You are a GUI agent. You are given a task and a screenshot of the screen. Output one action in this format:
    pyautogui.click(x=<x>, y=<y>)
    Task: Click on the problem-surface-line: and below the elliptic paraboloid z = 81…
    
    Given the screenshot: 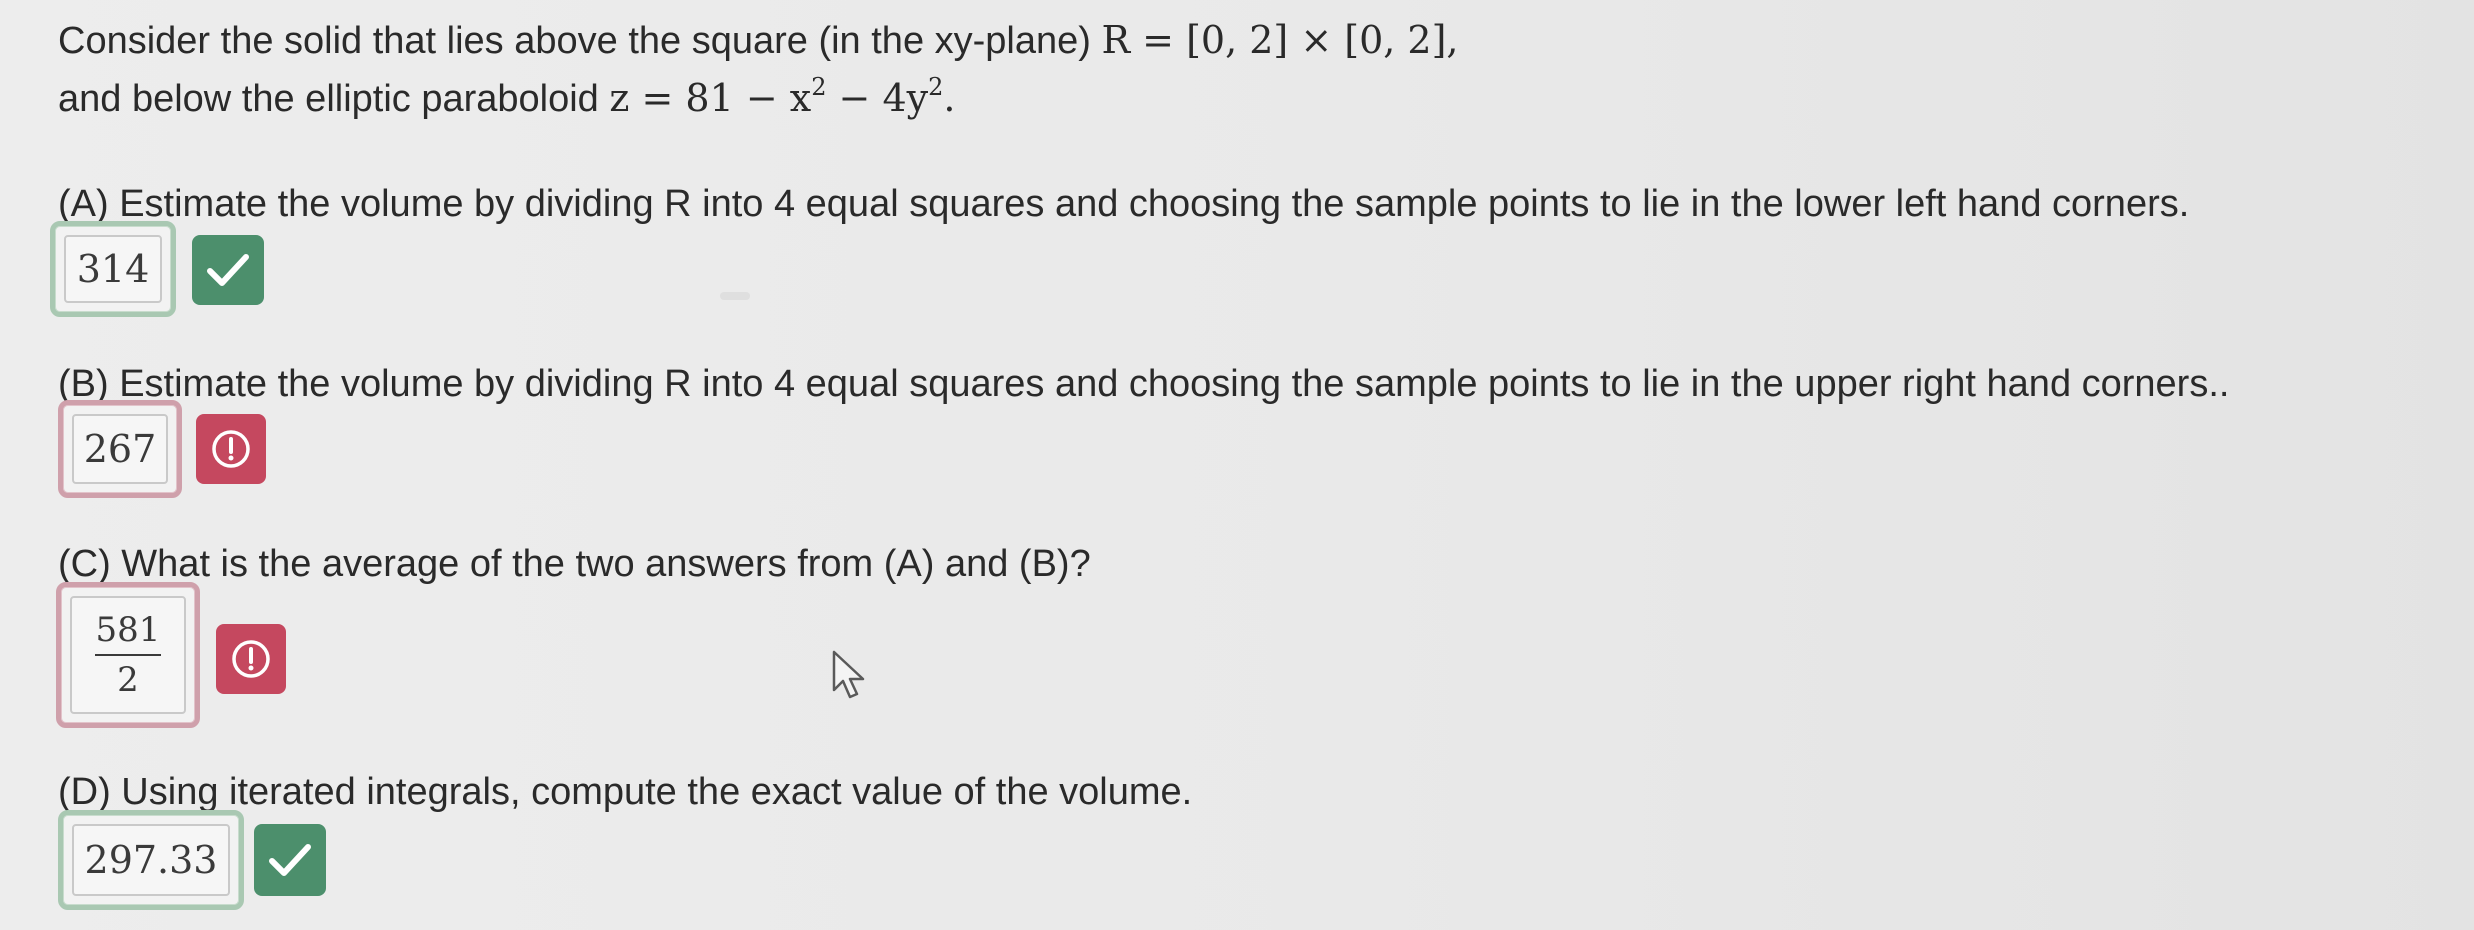 What is the action you would take?
    pyautogui.click(x=507, y=98)
    